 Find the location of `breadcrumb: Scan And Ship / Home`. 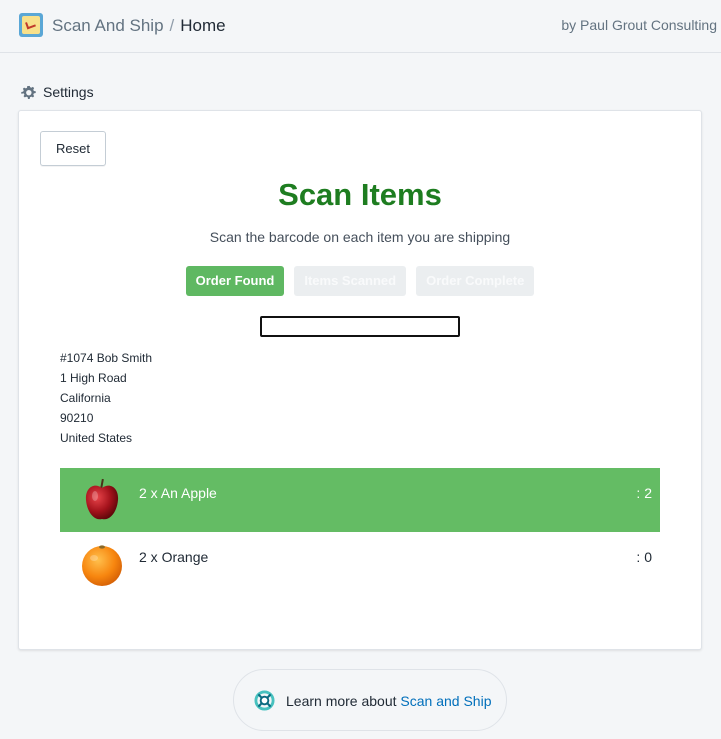

breadcrumb: Scan And Ship / Home is located at coordinates (139, 26).